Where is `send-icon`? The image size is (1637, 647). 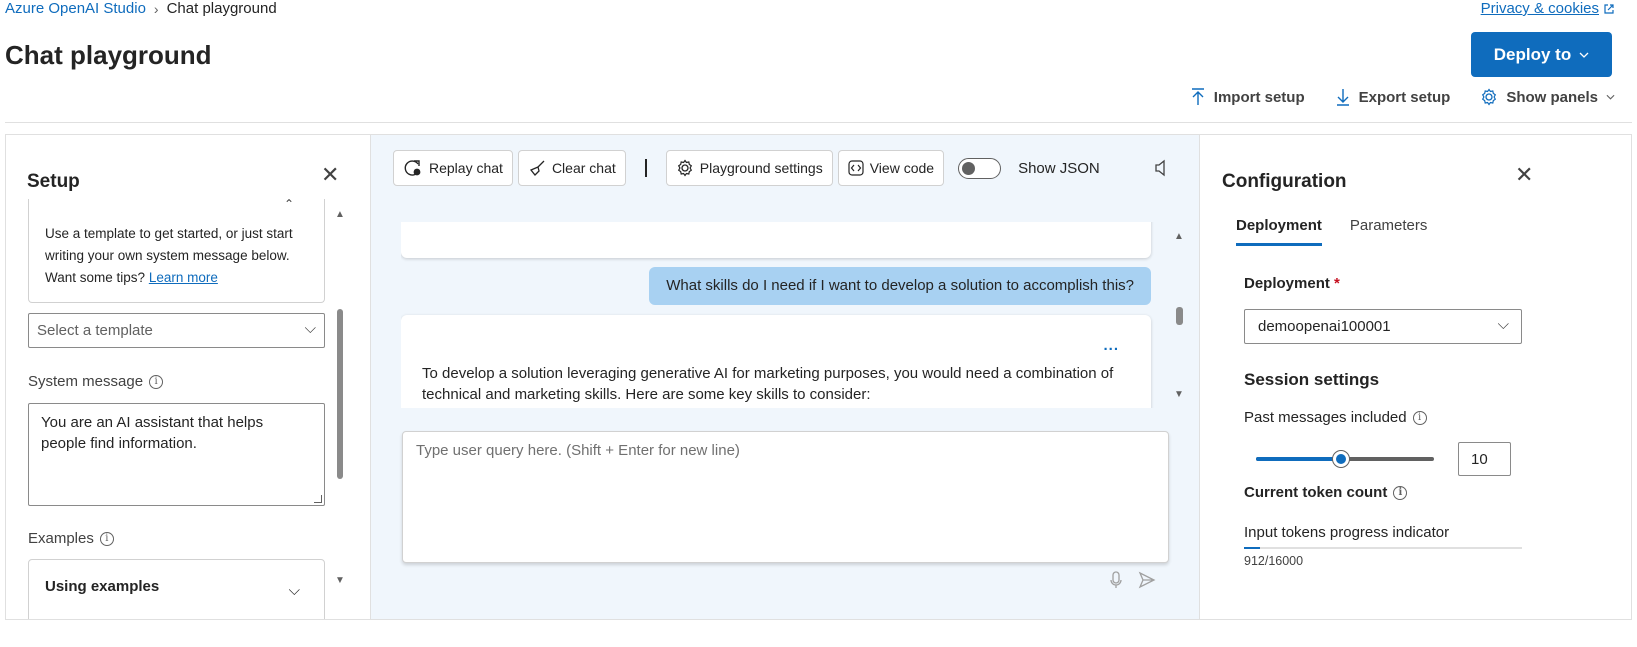
send-icon is located at coordinates (1147, 580).